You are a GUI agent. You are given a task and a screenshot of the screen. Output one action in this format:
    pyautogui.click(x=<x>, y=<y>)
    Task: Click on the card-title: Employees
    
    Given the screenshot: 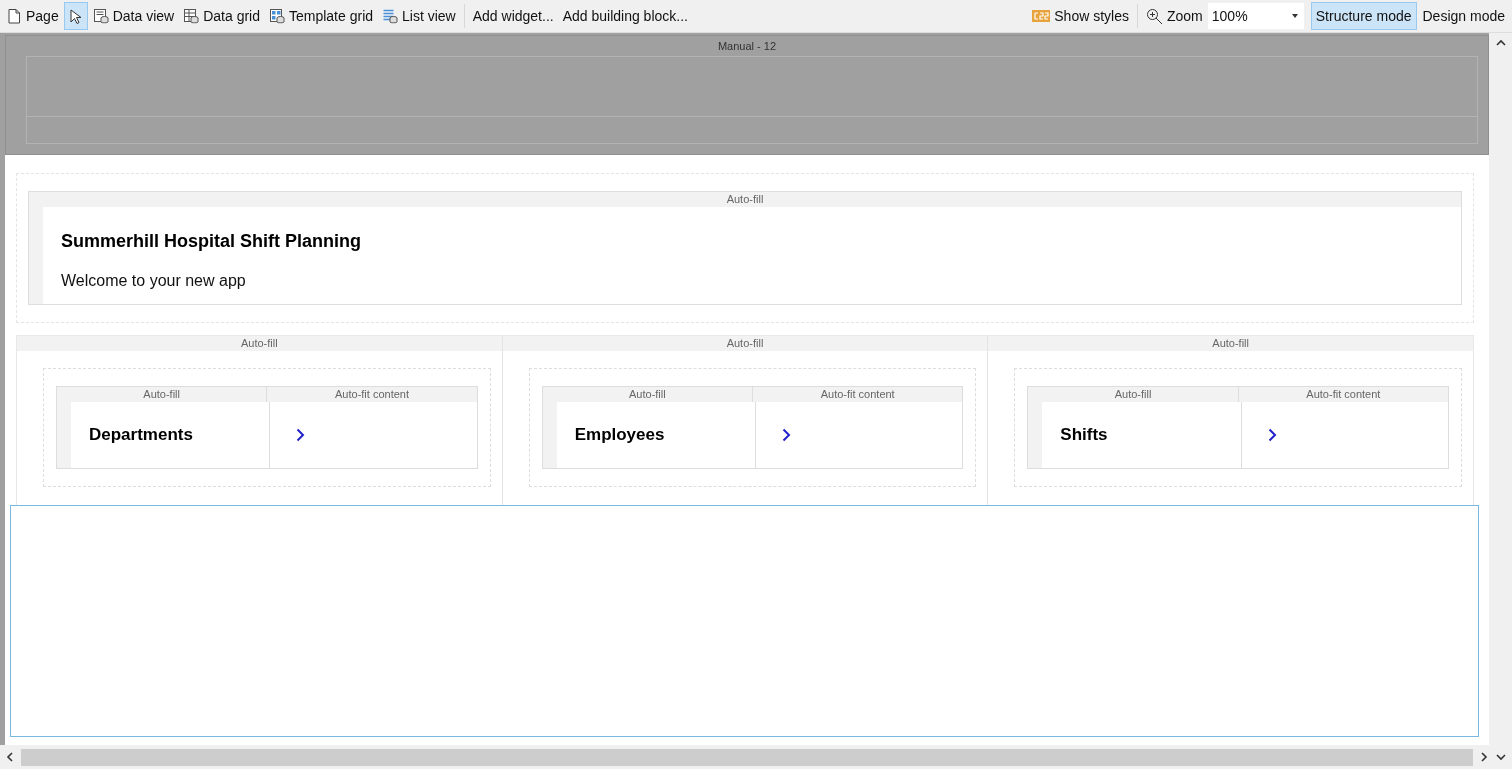 What is the action you would take?
    pyautogui.click(x=656, y=435)
    